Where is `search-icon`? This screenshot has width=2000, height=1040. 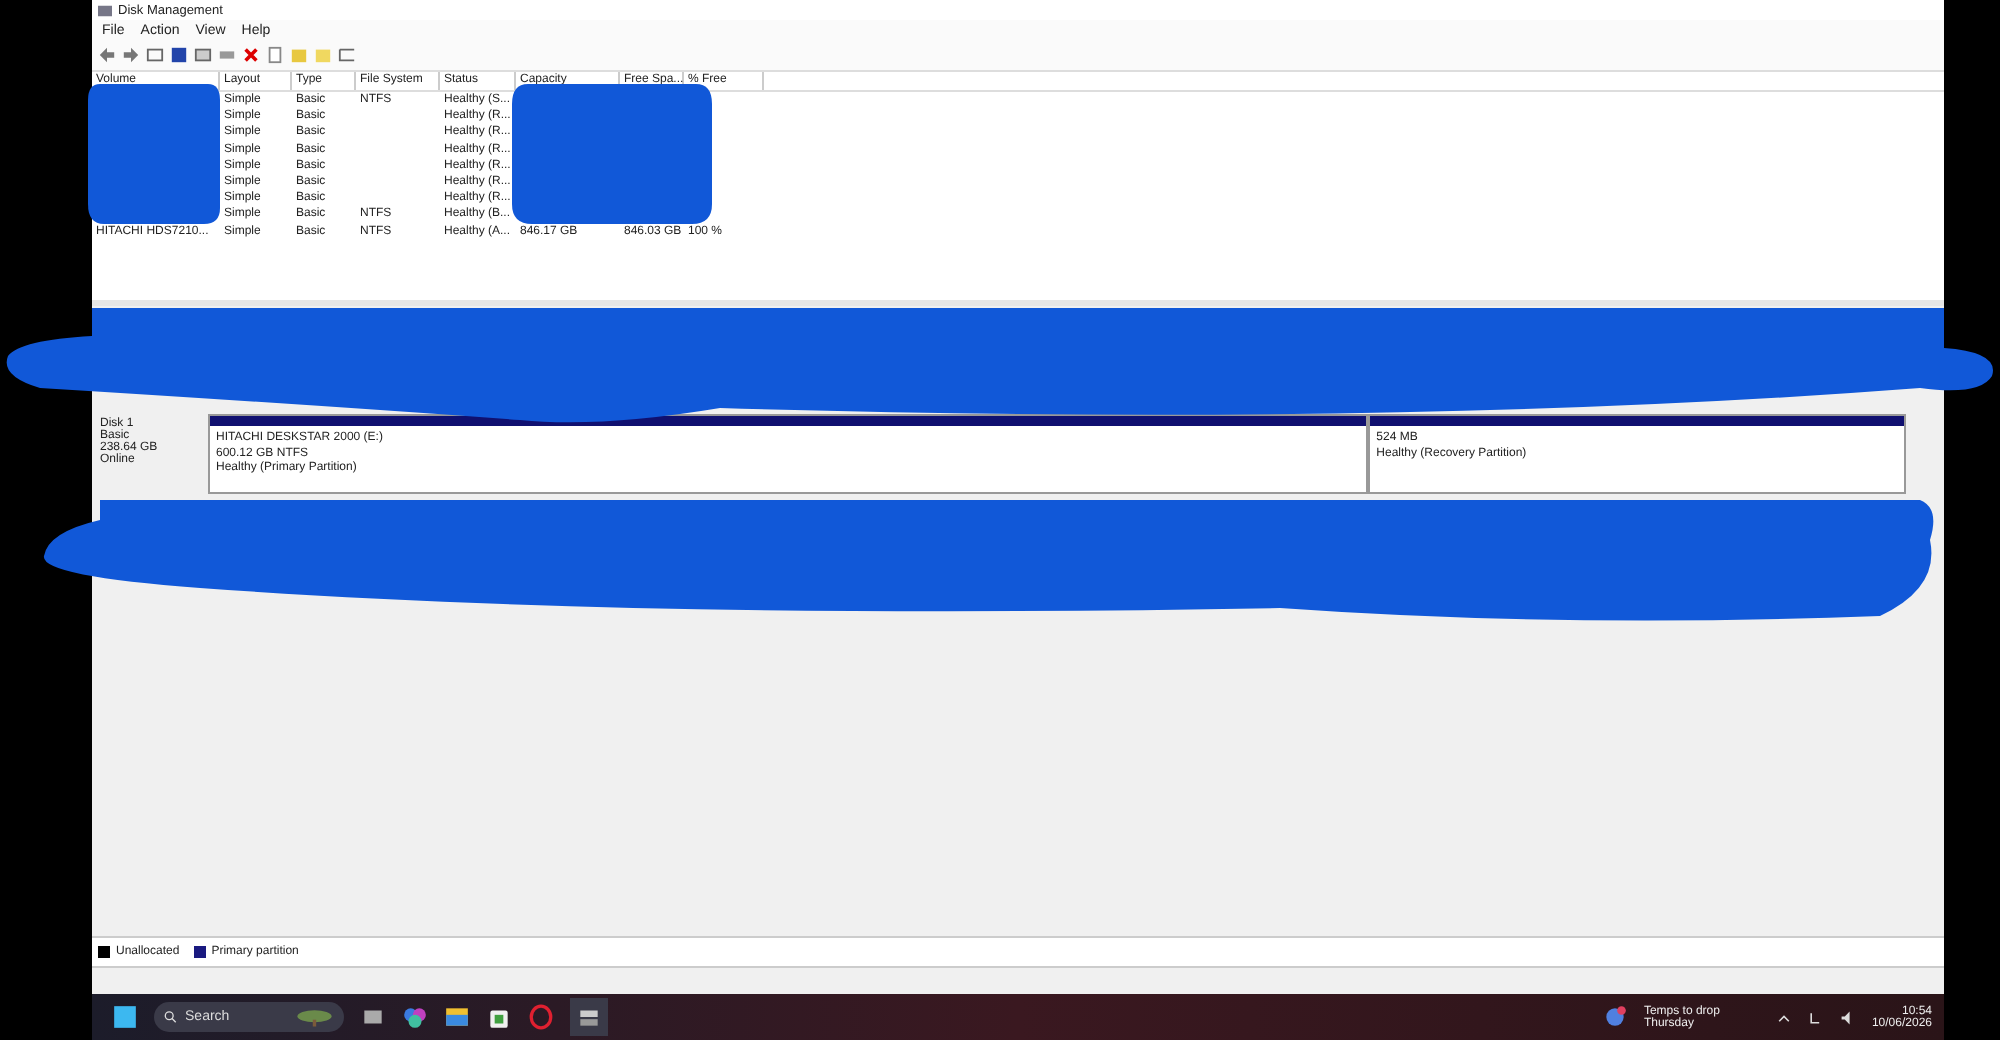 search-icon is located at coordinates (171, 1017).